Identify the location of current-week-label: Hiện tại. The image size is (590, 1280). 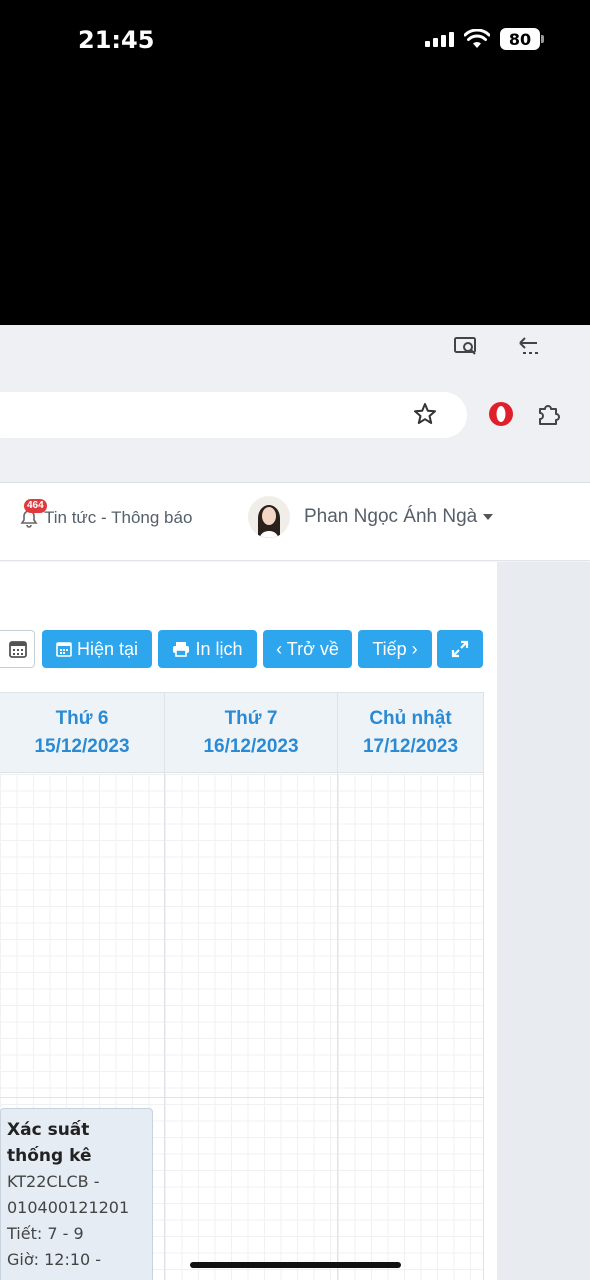
(107, 648).